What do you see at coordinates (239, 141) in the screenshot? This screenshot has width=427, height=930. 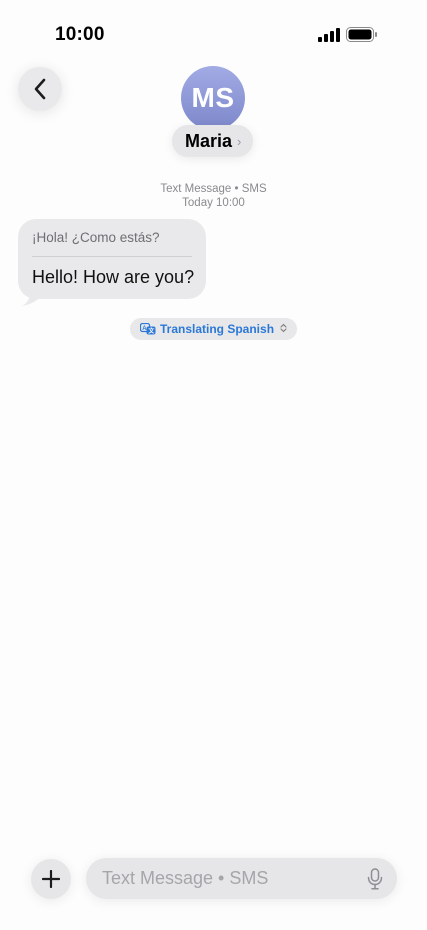 I see `chevron-right-icon: ›` at bounding box center [239, 141].